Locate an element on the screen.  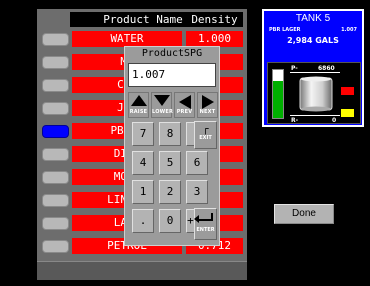
table-footer is located at coordinates (142, 270).